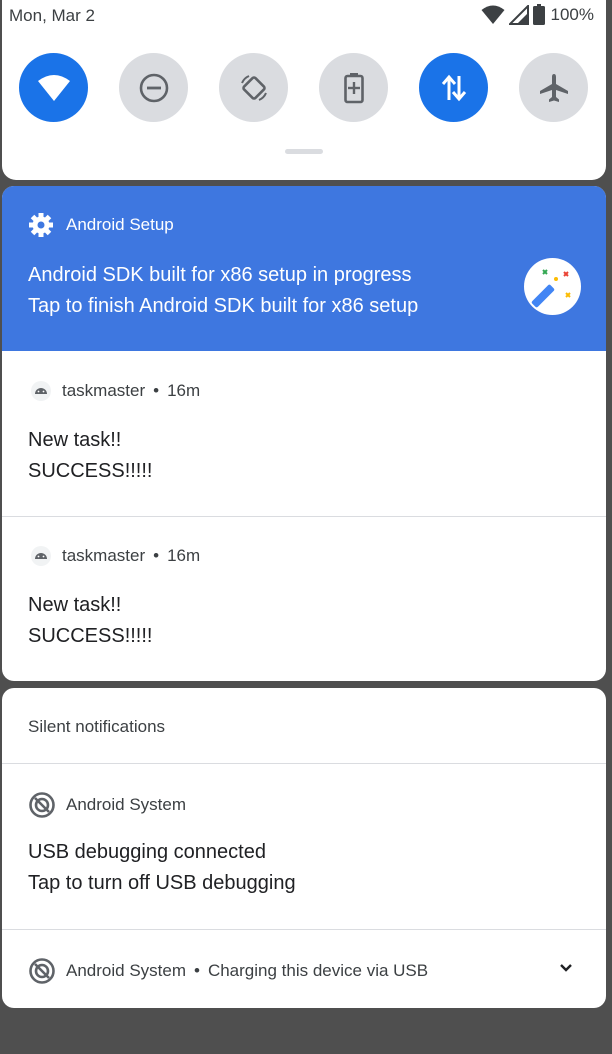  I want to click on do-not-disturb-tile, so click(153, 87).